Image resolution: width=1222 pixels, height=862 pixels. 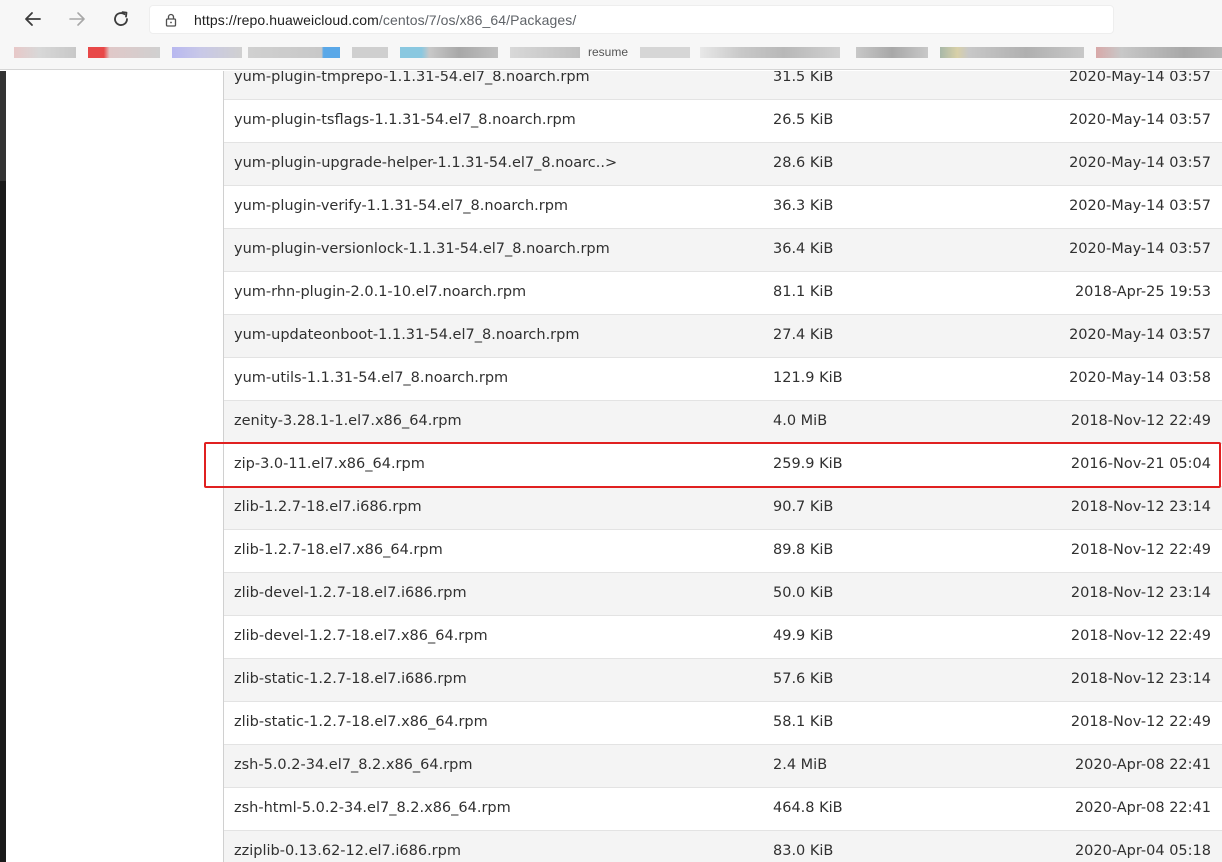 I want to click on file-name-link: zlib-static-1.2.7-18.el7.x86_64.rpm, so click(x=361, y=722).